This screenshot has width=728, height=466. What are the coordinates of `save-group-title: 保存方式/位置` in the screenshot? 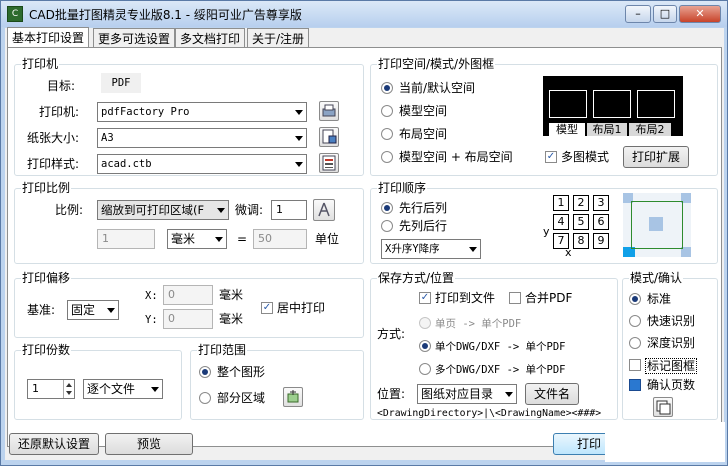 It's located at (416, 278).